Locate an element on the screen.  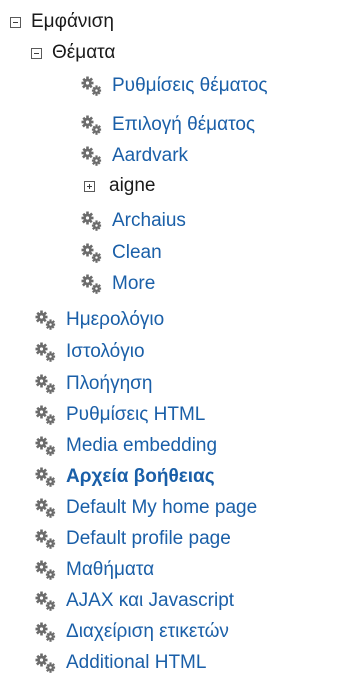
tree-link-aardvark: Aardvark is located at coordinates (134, 156).